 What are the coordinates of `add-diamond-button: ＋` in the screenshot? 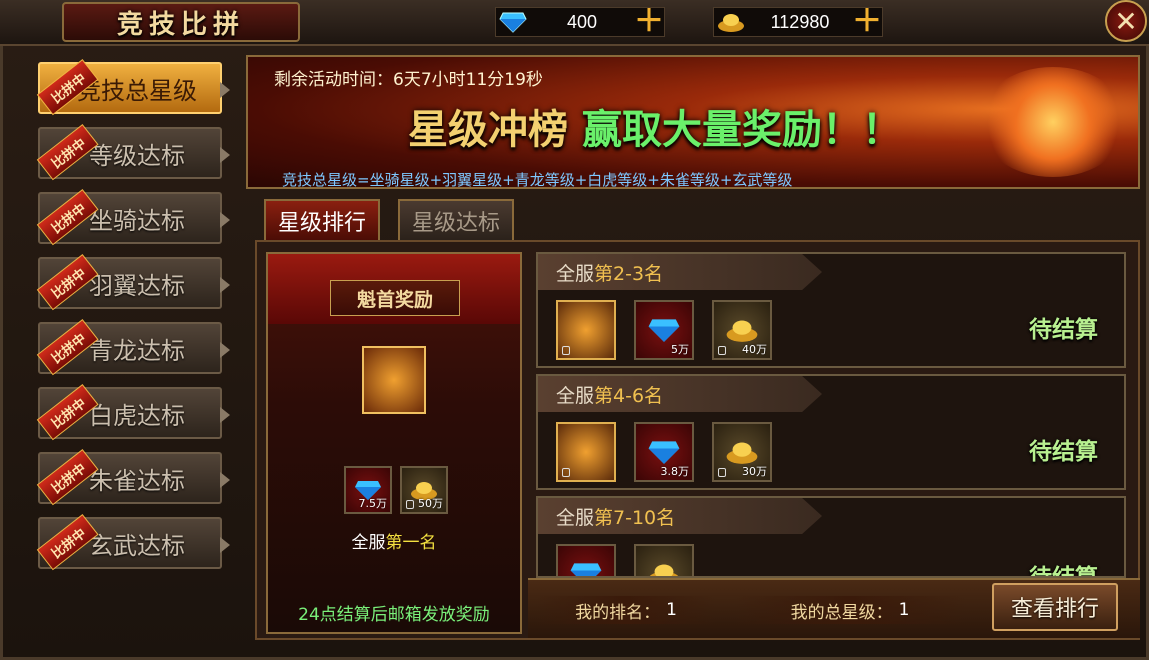 It's located at (649, 22).